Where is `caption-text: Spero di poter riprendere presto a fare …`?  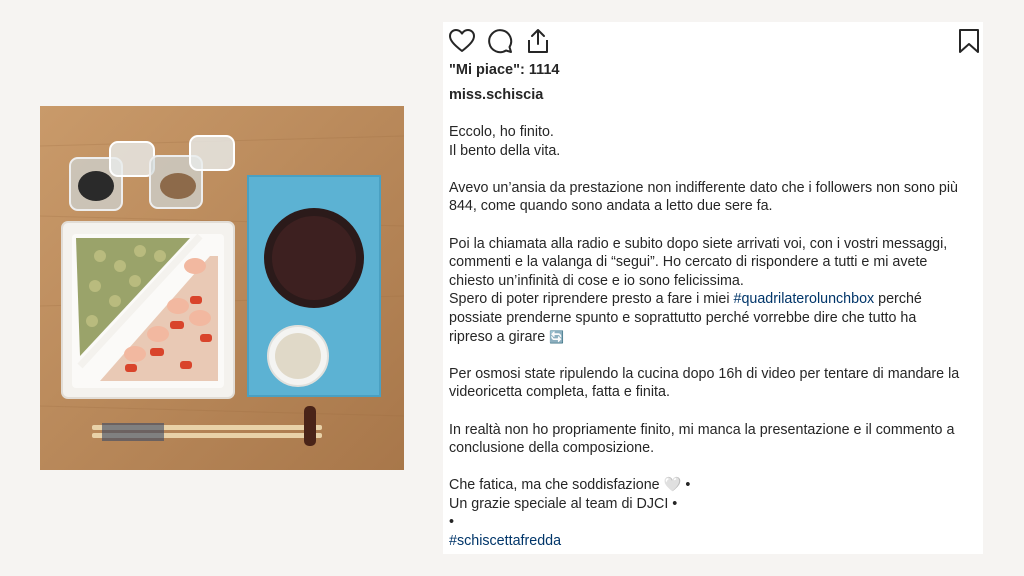
caption-text: Spero di poter riprendere presto a fare … is located at coordinates (591, 299).